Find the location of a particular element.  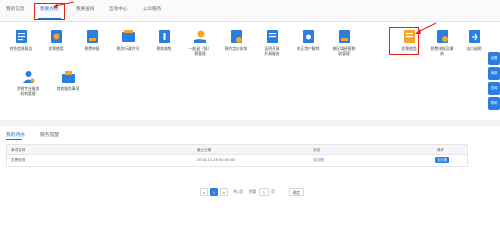

header-action: 操作 is located at coordinates (441, 150).